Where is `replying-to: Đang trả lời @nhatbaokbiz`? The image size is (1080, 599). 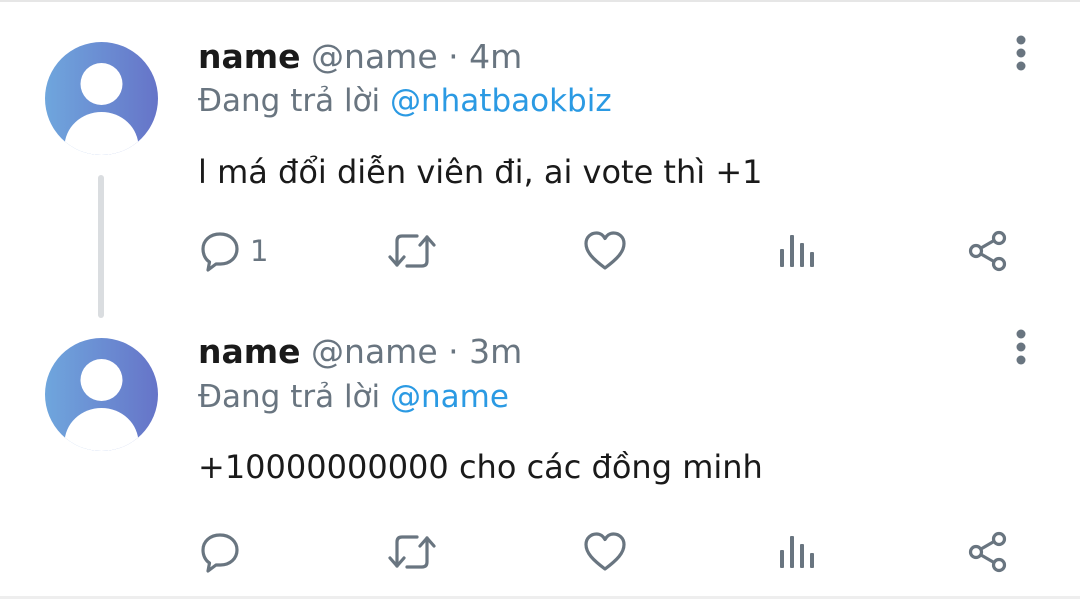 replying-to: Đang trả lời @nhatbaokbiz is located at coordinates (405, 101).